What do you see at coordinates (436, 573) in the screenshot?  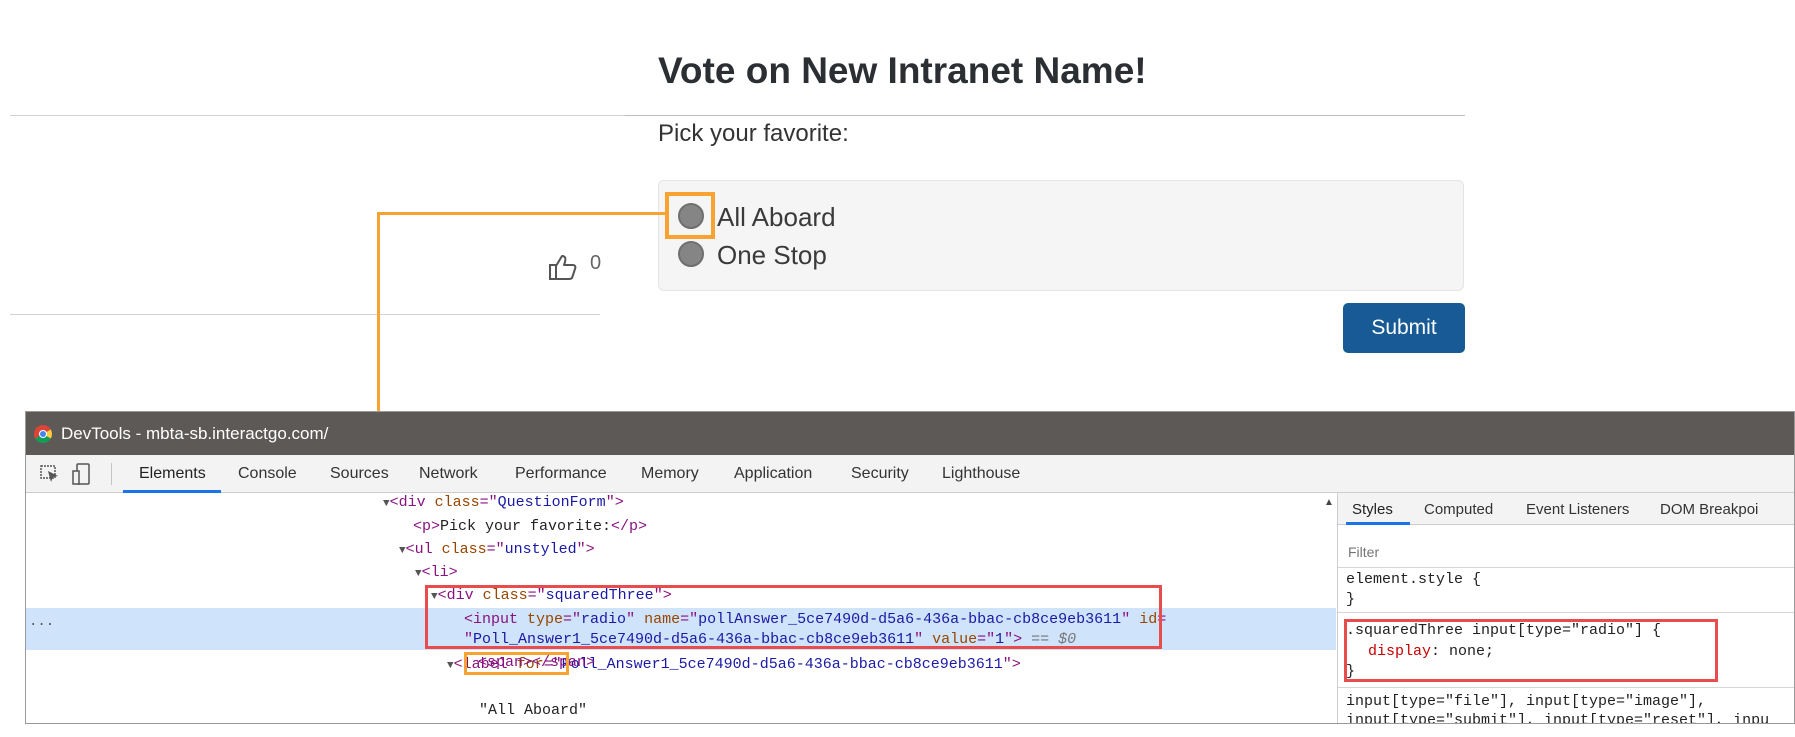 I see `dom-line-li: ▼<li>` at bounding box center [436, 573].